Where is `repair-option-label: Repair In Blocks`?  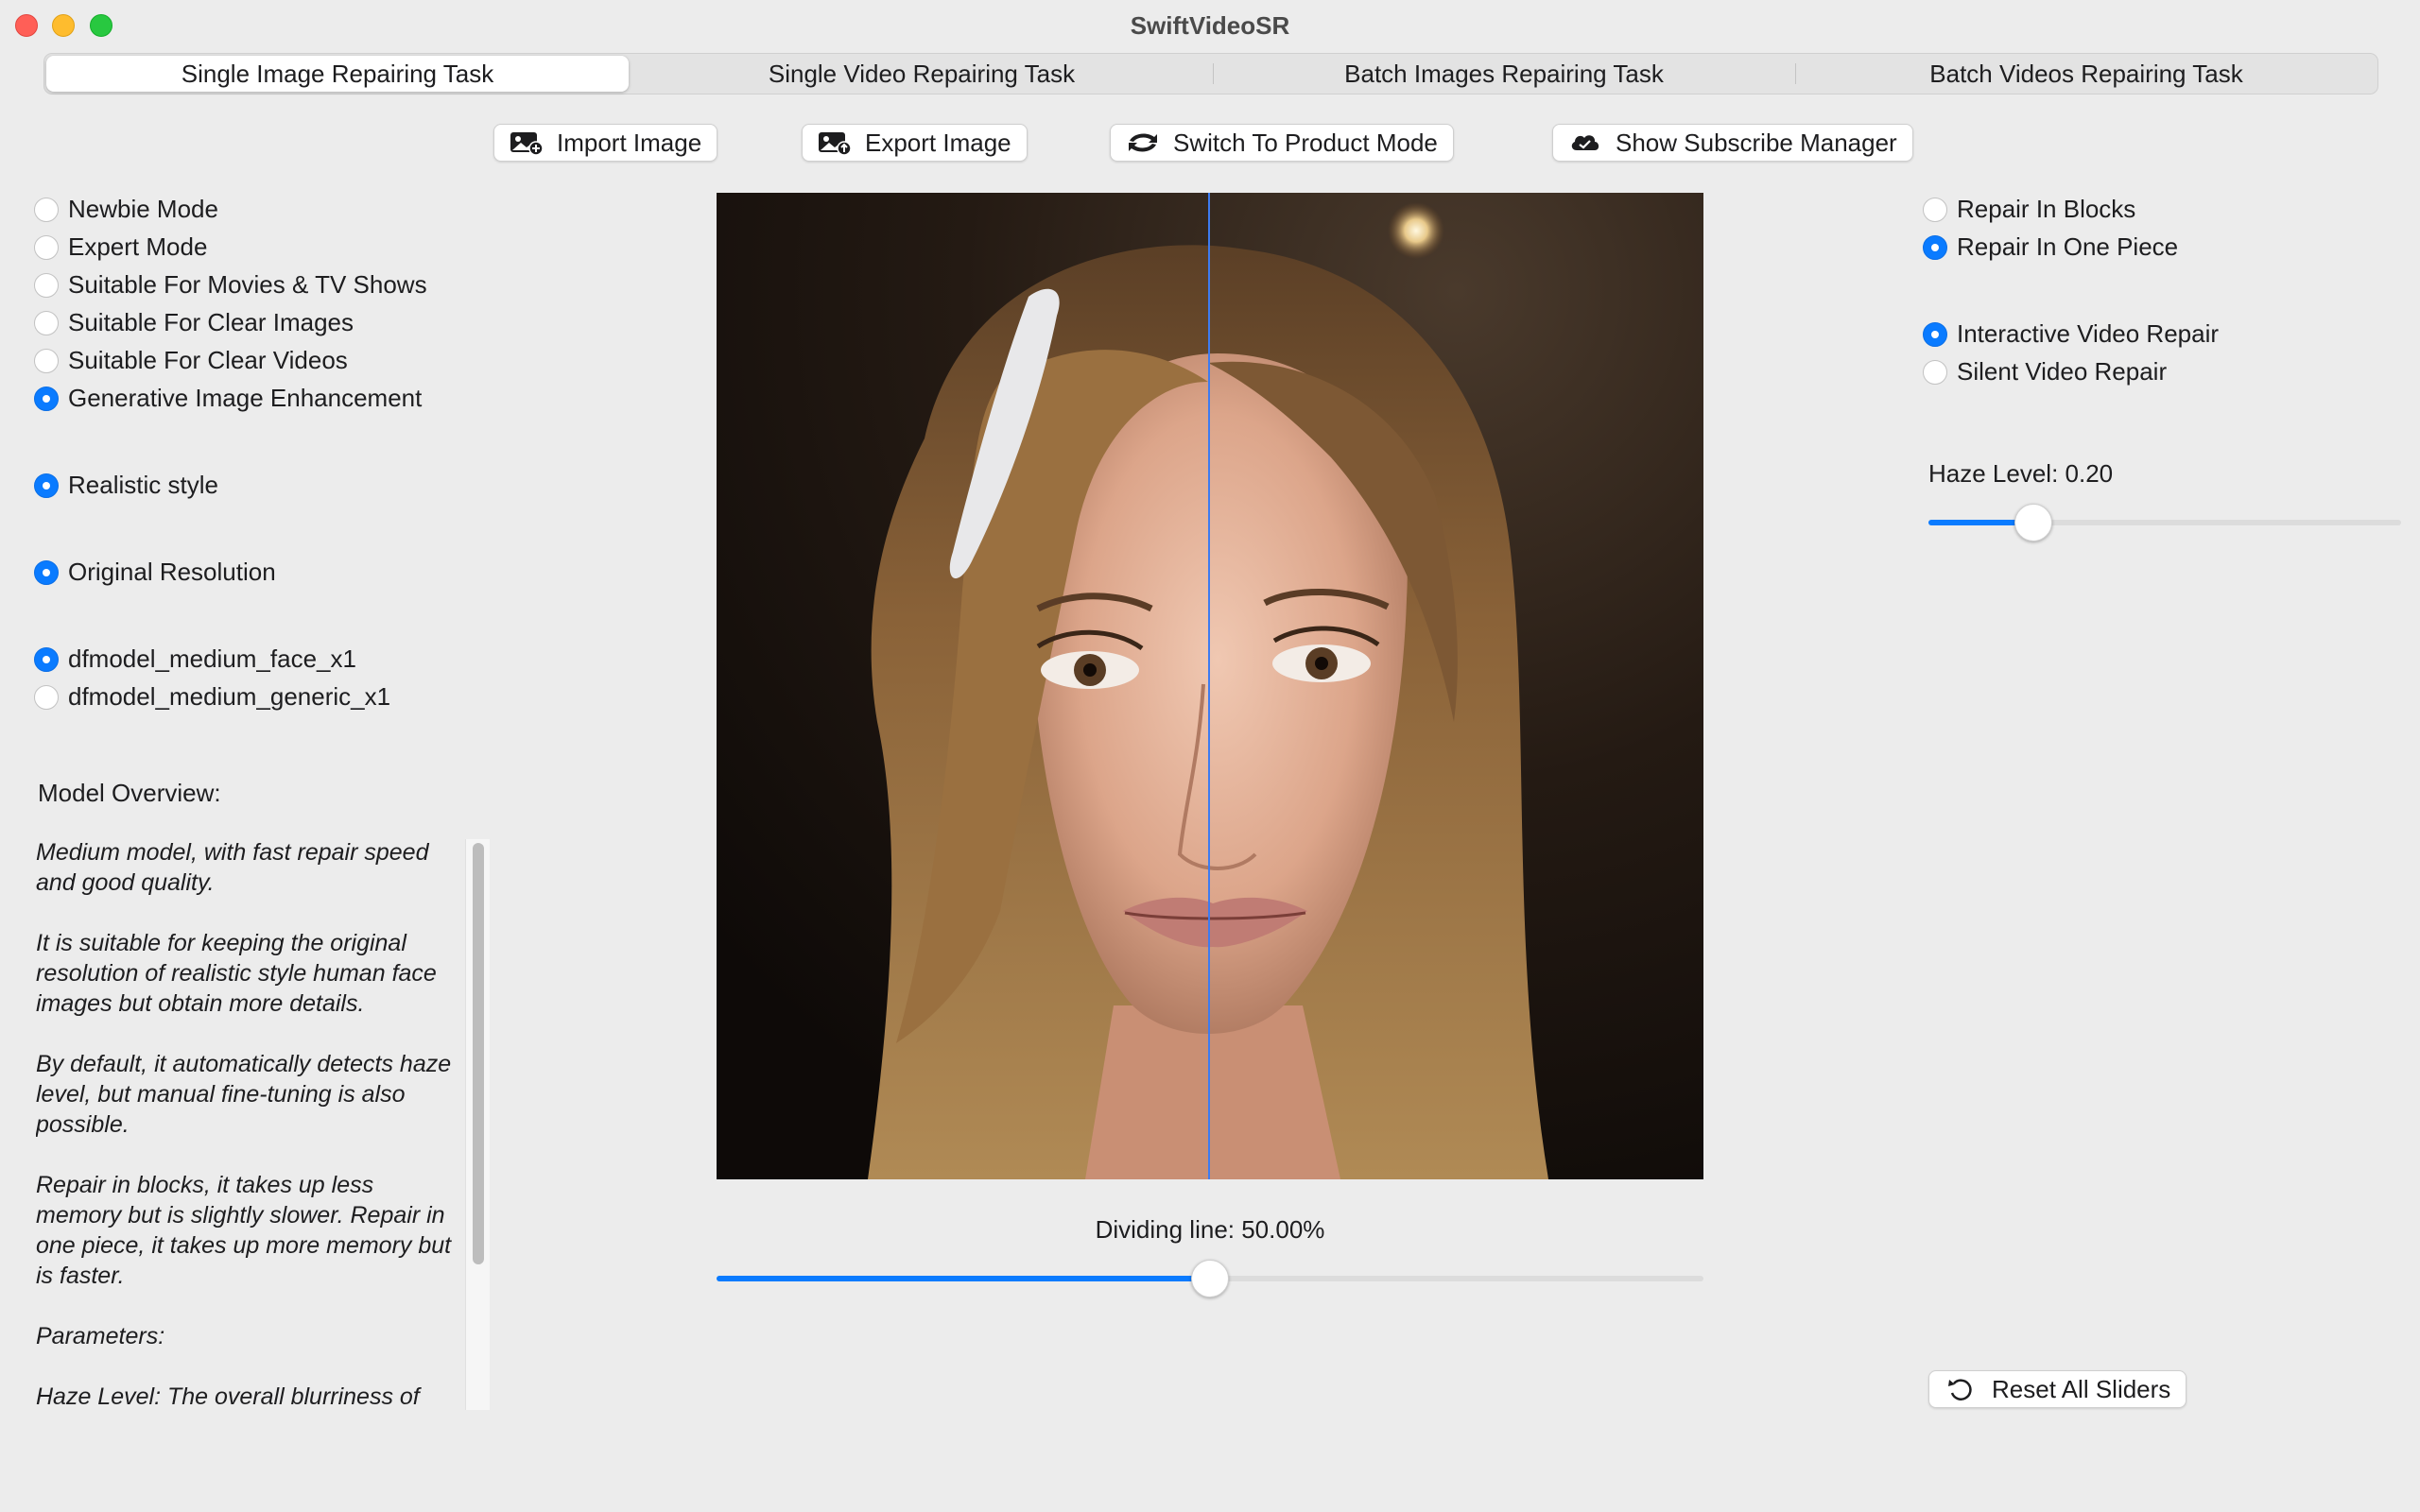
repair-option-label: Repair In Blocks is located at coordinates (2047, 209).